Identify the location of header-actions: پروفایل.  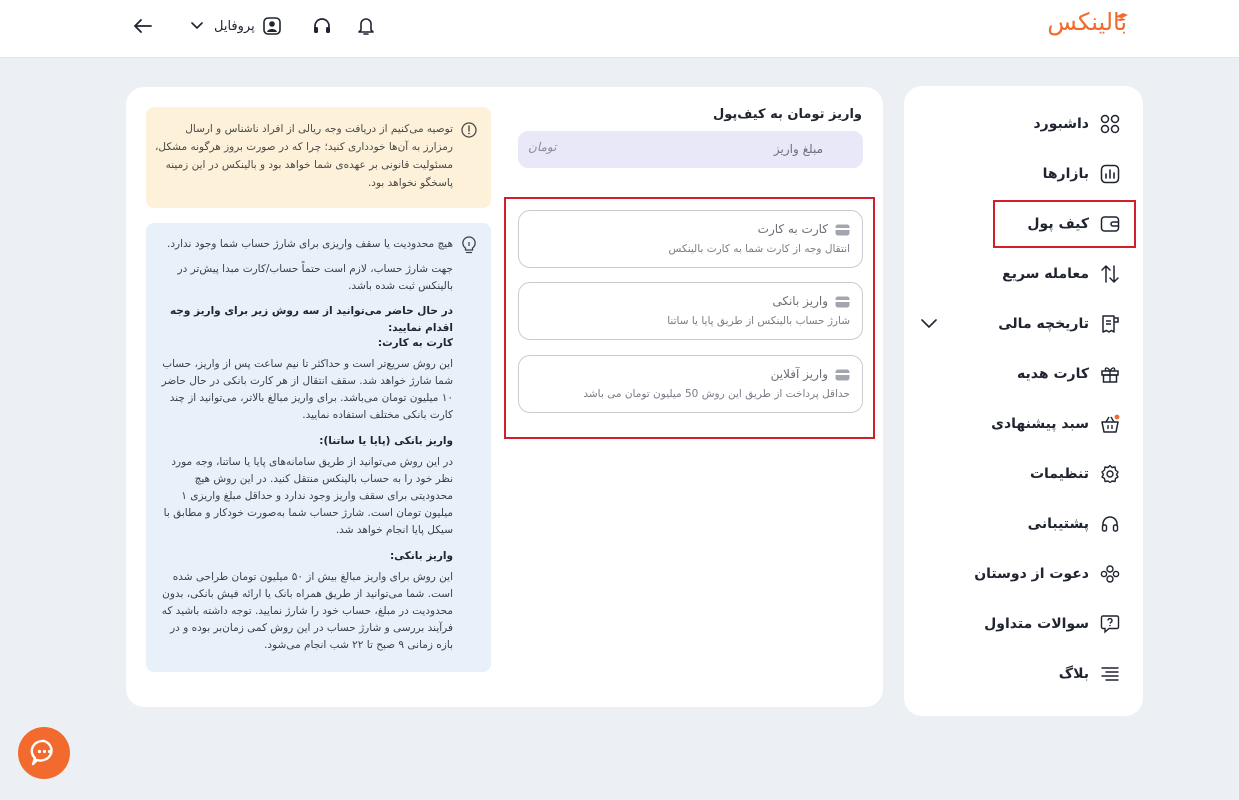
(254, 26).